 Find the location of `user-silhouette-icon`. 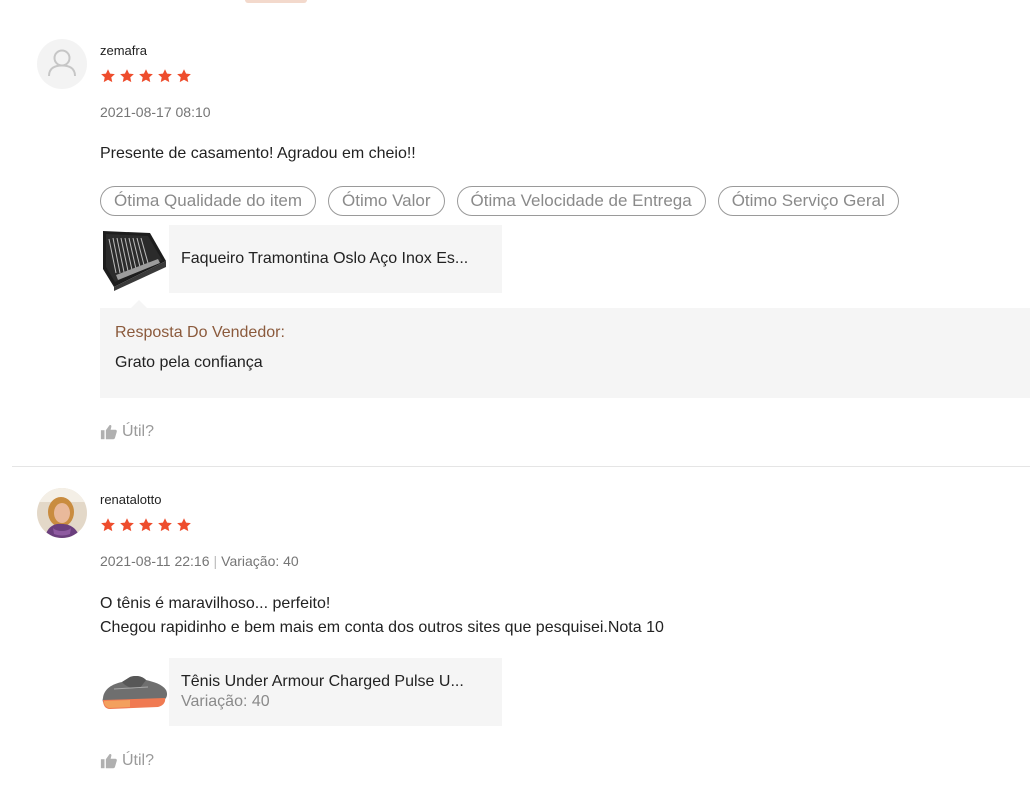

user-silhouette-icon is located at coordinates (62, 63).